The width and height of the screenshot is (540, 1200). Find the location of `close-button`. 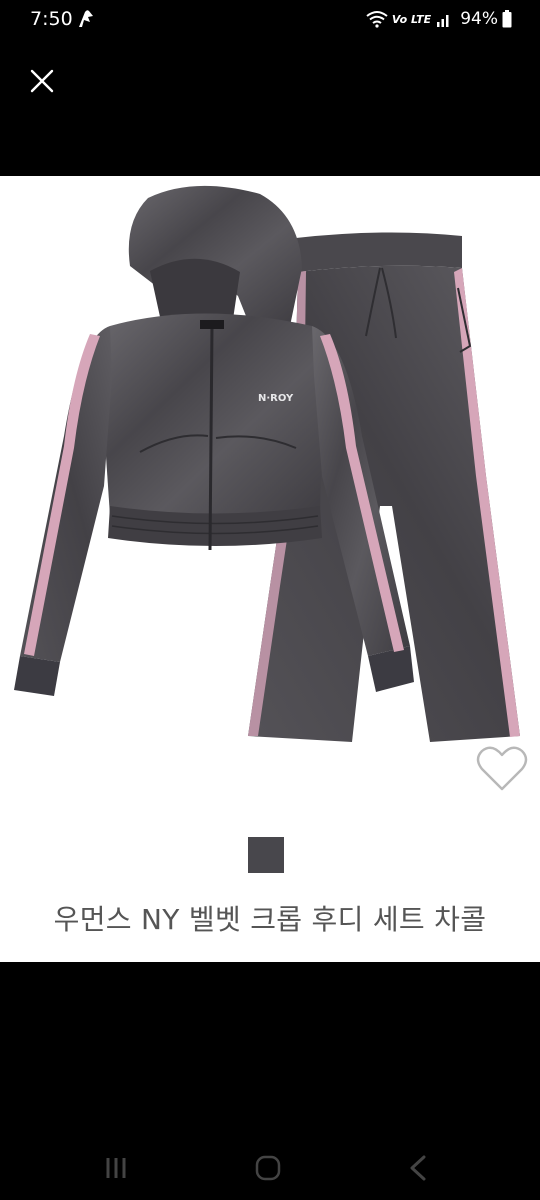

close-button is located at coordinates (42, 83).